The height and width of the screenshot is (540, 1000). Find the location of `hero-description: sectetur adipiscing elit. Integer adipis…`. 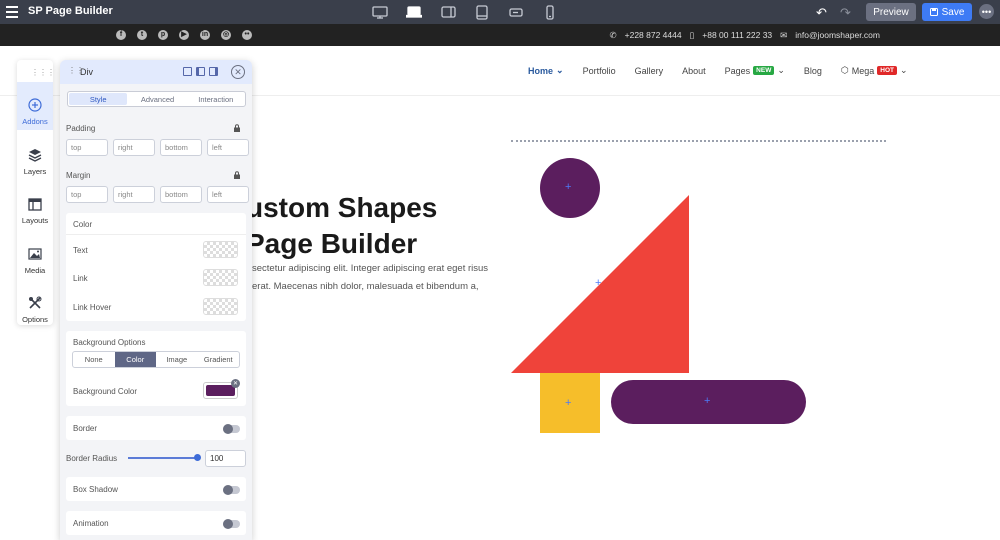

hero-description: sectetur adipiscing elit. Integer adipis… is located at coordinates (377, 278).